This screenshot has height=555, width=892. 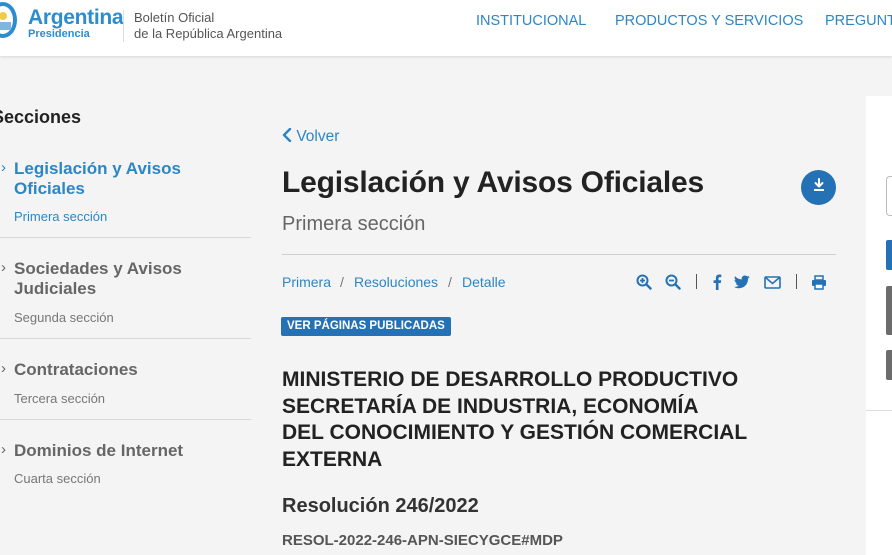 What do you see at coordinates (879, 325) in the screenshot?
I see `right-panel` at bounding box center [879, 325].